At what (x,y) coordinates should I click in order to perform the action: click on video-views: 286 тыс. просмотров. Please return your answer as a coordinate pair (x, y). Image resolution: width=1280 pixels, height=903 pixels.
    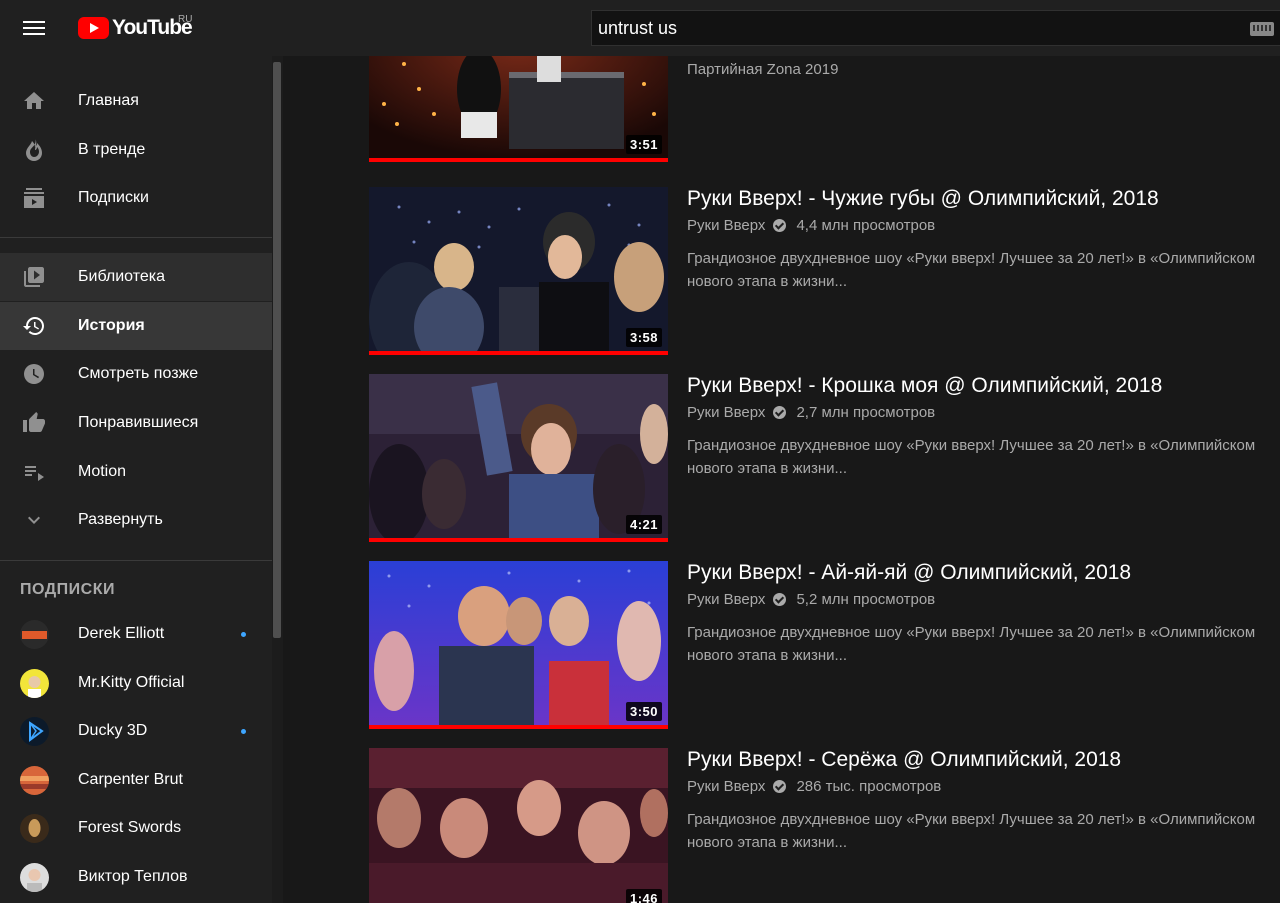
    Looking at the image, I should click on (869, 786).